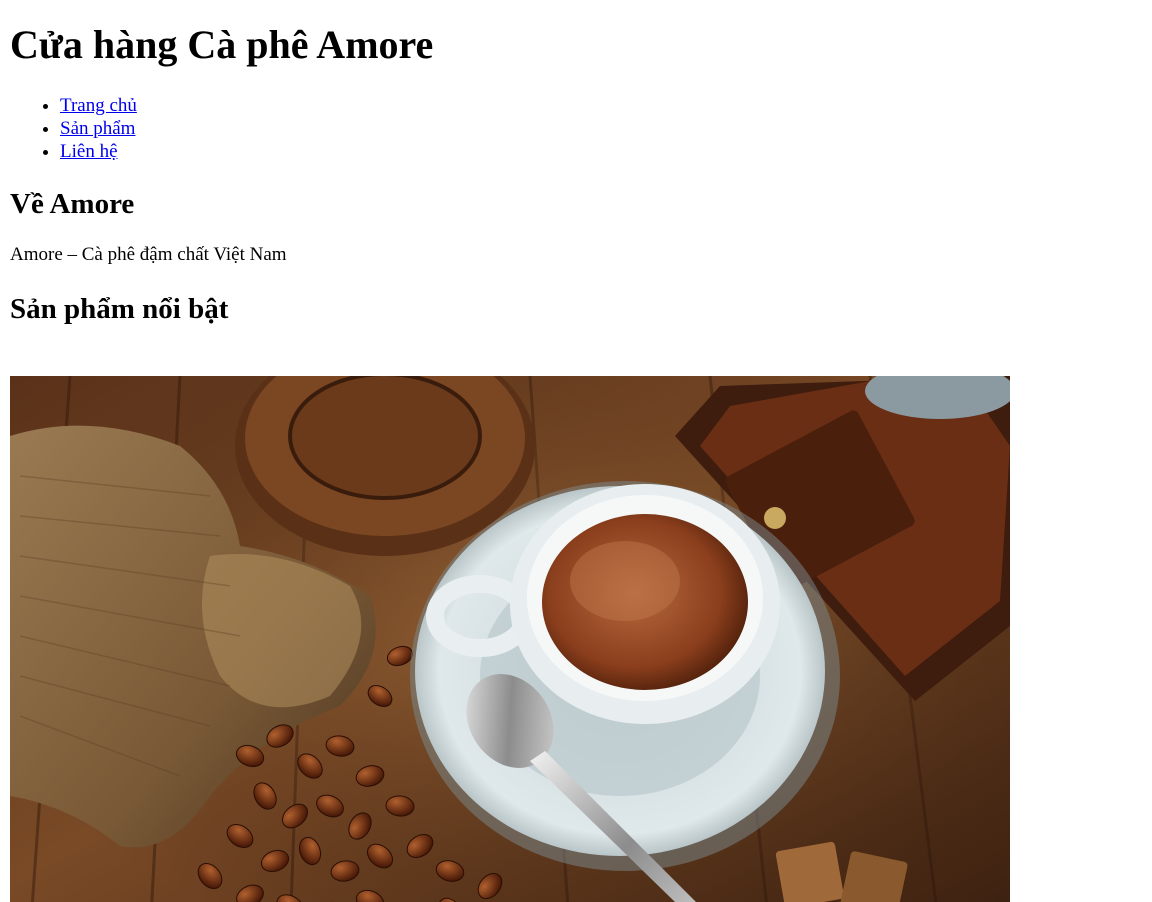 This screenshot has width=1152, height=902. Describe the element at coordinates (601, 105) in the screenshot. I see `nav-item-home: Trang chủ` at that location.